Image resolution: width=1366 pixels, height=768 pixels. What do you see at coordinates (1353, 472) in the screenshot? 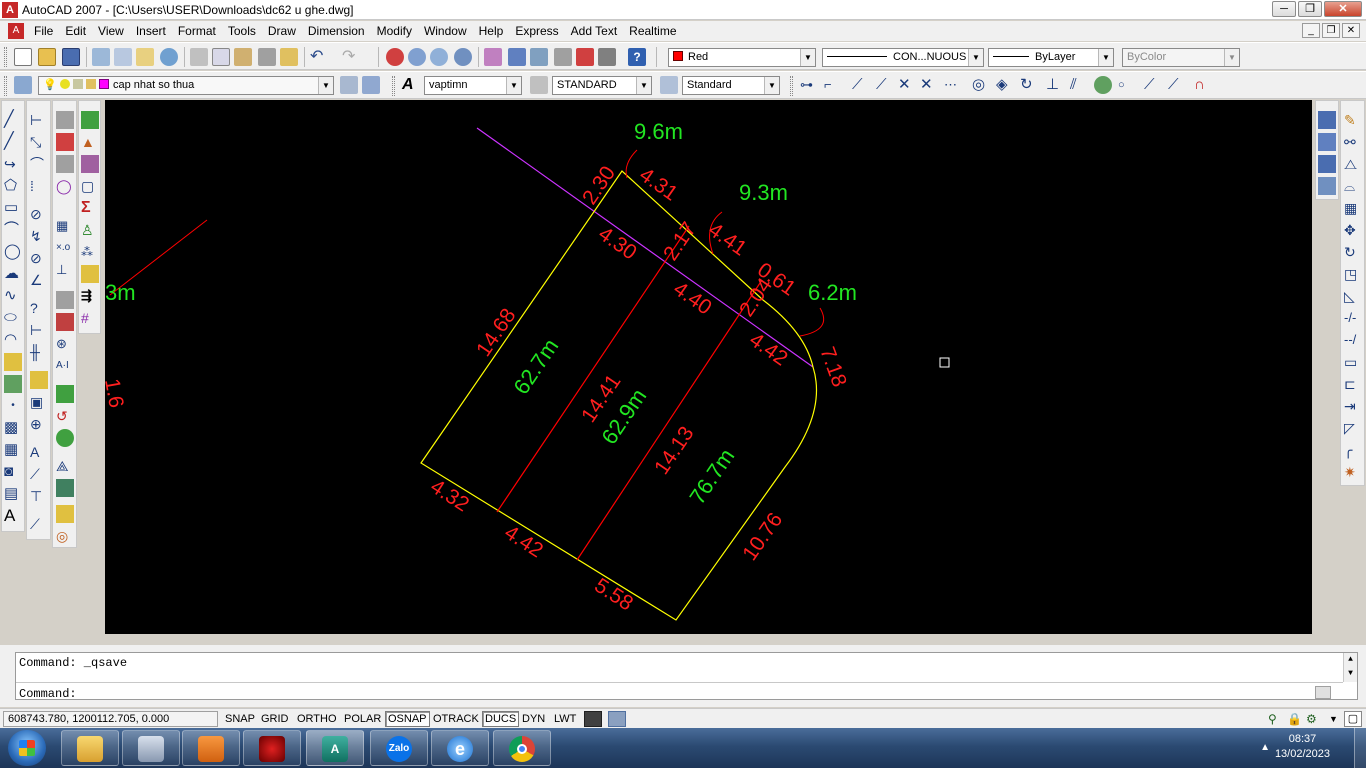
I see `explode-r-icon: ✷` at bounding box center [1353, 472].